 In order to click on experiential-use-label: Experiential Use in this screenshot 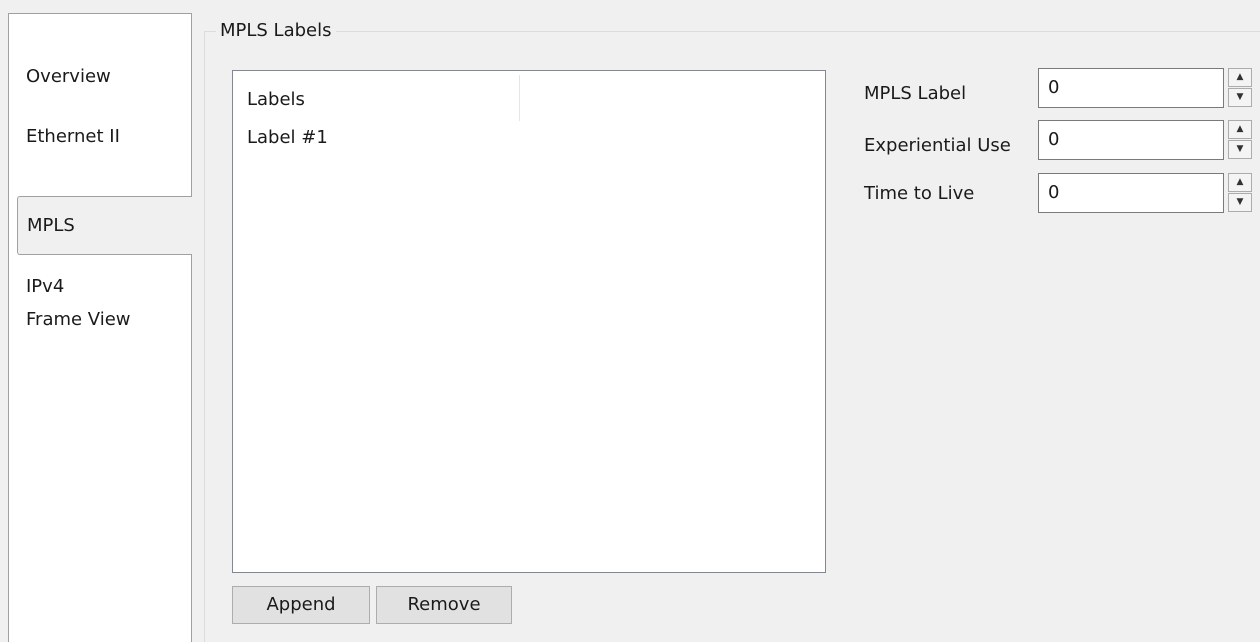, I will do `click(937, 145)`.